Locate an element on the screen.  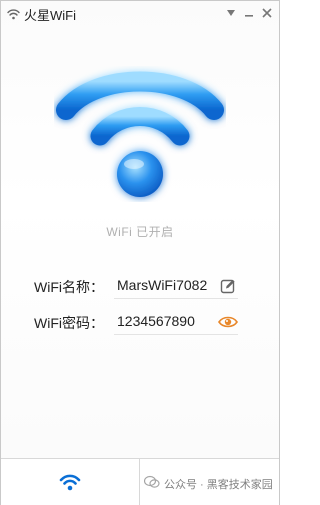
minimize-icon is located at coordinates (249, 16).